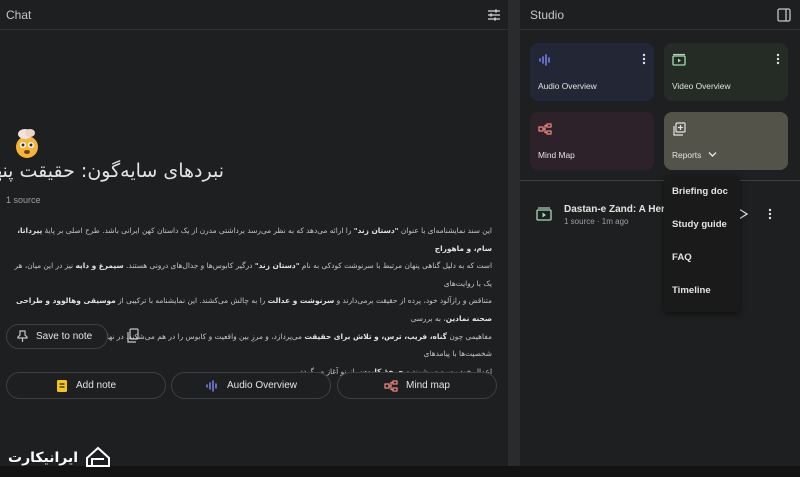 The width and height of the screenshot is (800, 477). Describe the element at coordinates (547, 15) in the screenshot. I see `studio-title: Studio` at that location.